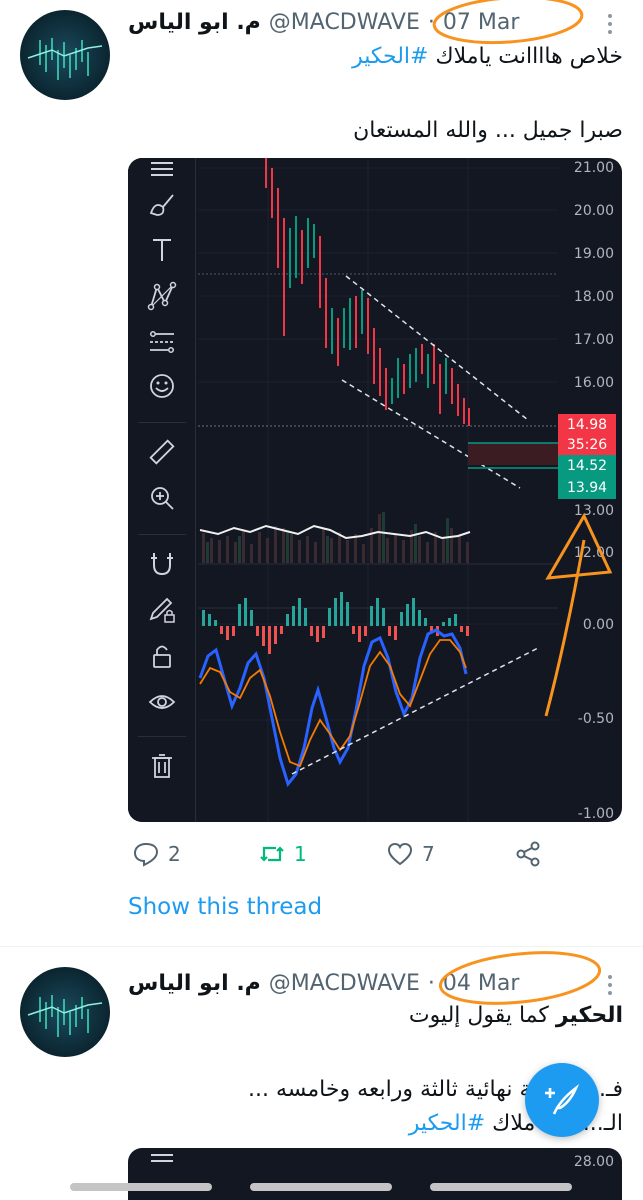  Describe the element at coordinates (593, 511) in the screenshot. I see `price-axis-label: 13.00` at that location.